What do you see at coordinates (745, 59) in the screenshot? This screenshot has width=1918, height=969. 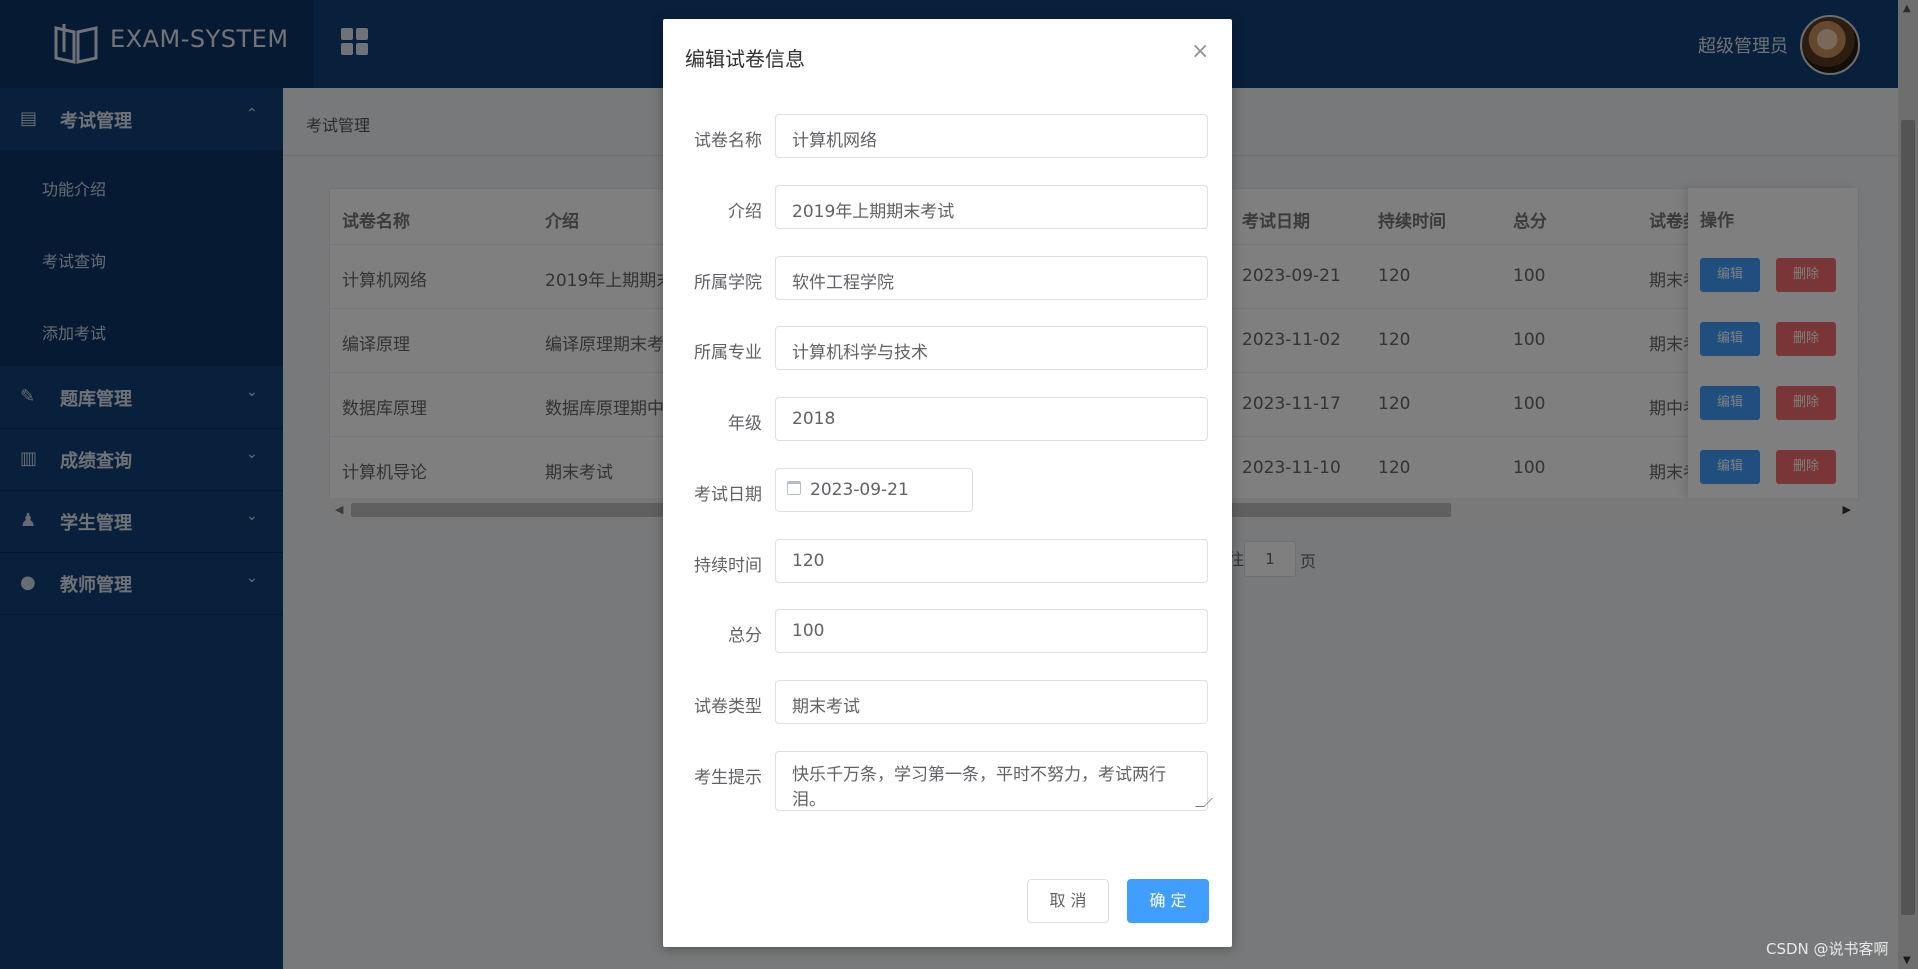 I see `dialog-title: 编辑试卷信息` at bounding box center [745, 59].